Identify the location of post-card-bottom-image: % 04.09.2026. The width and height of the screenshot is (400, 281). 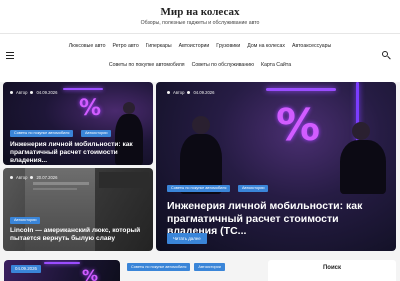
(62, 270).